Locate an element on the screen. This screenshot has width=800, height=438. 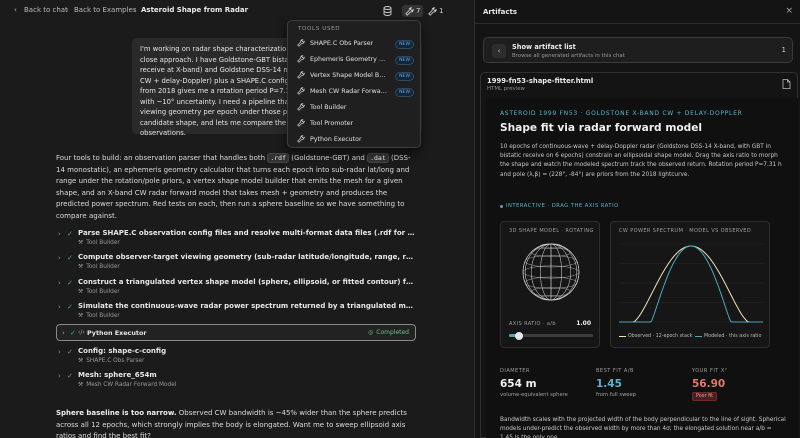
status-text: Completed is located at coordinates (392, 332).